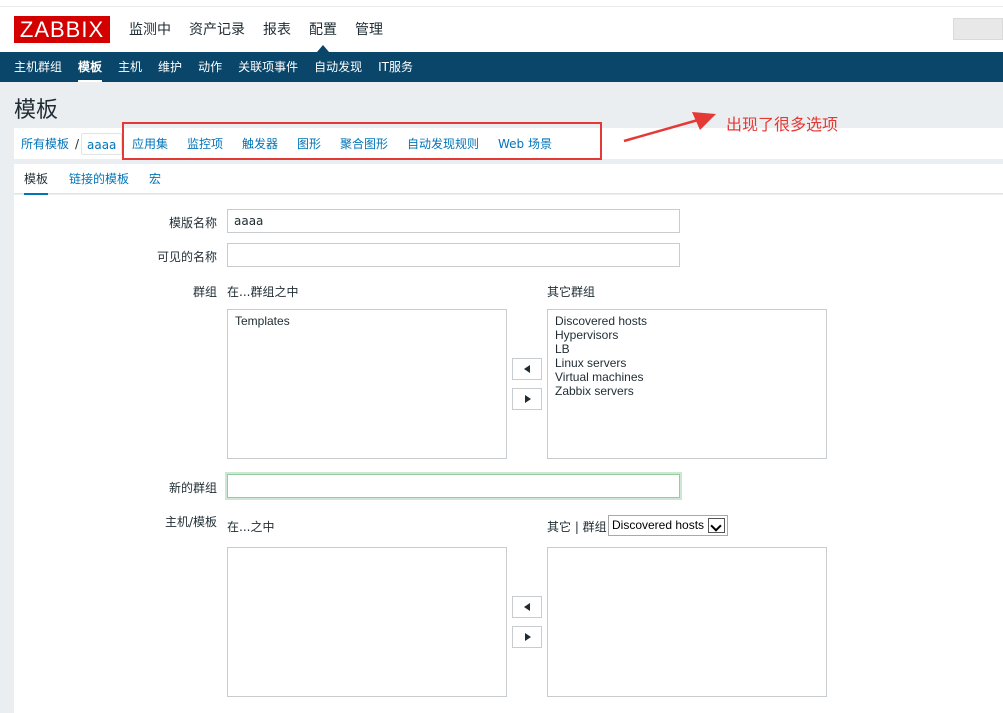  Describe the element at coordinates (658, 525) in the screenshot. I see `host-group-select-value: Discovered hosts` at that location.